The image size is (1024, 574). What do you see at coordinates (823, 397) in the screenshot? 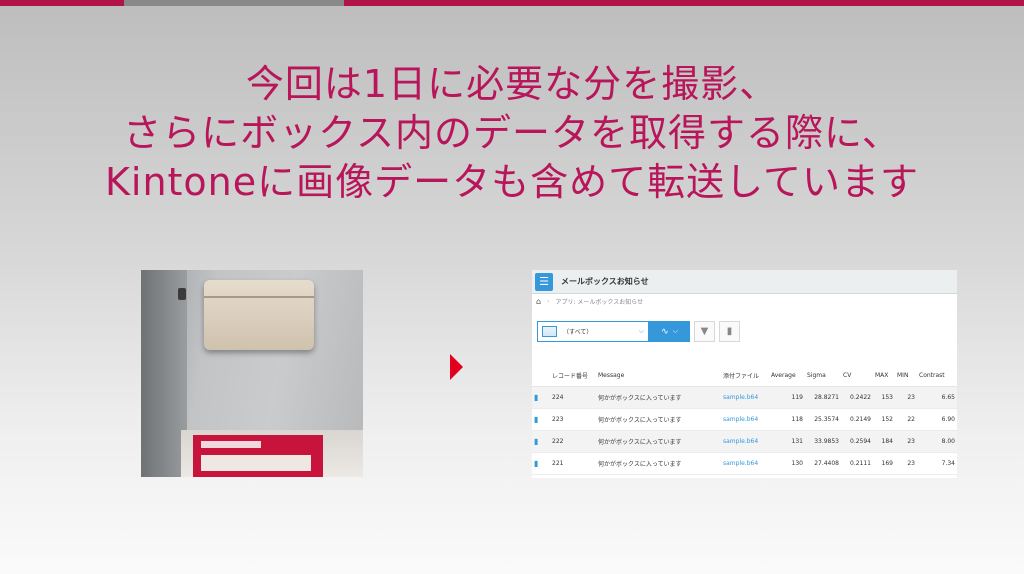
I see `record-sigma: 28.8271` at bounding box center [823, 397].